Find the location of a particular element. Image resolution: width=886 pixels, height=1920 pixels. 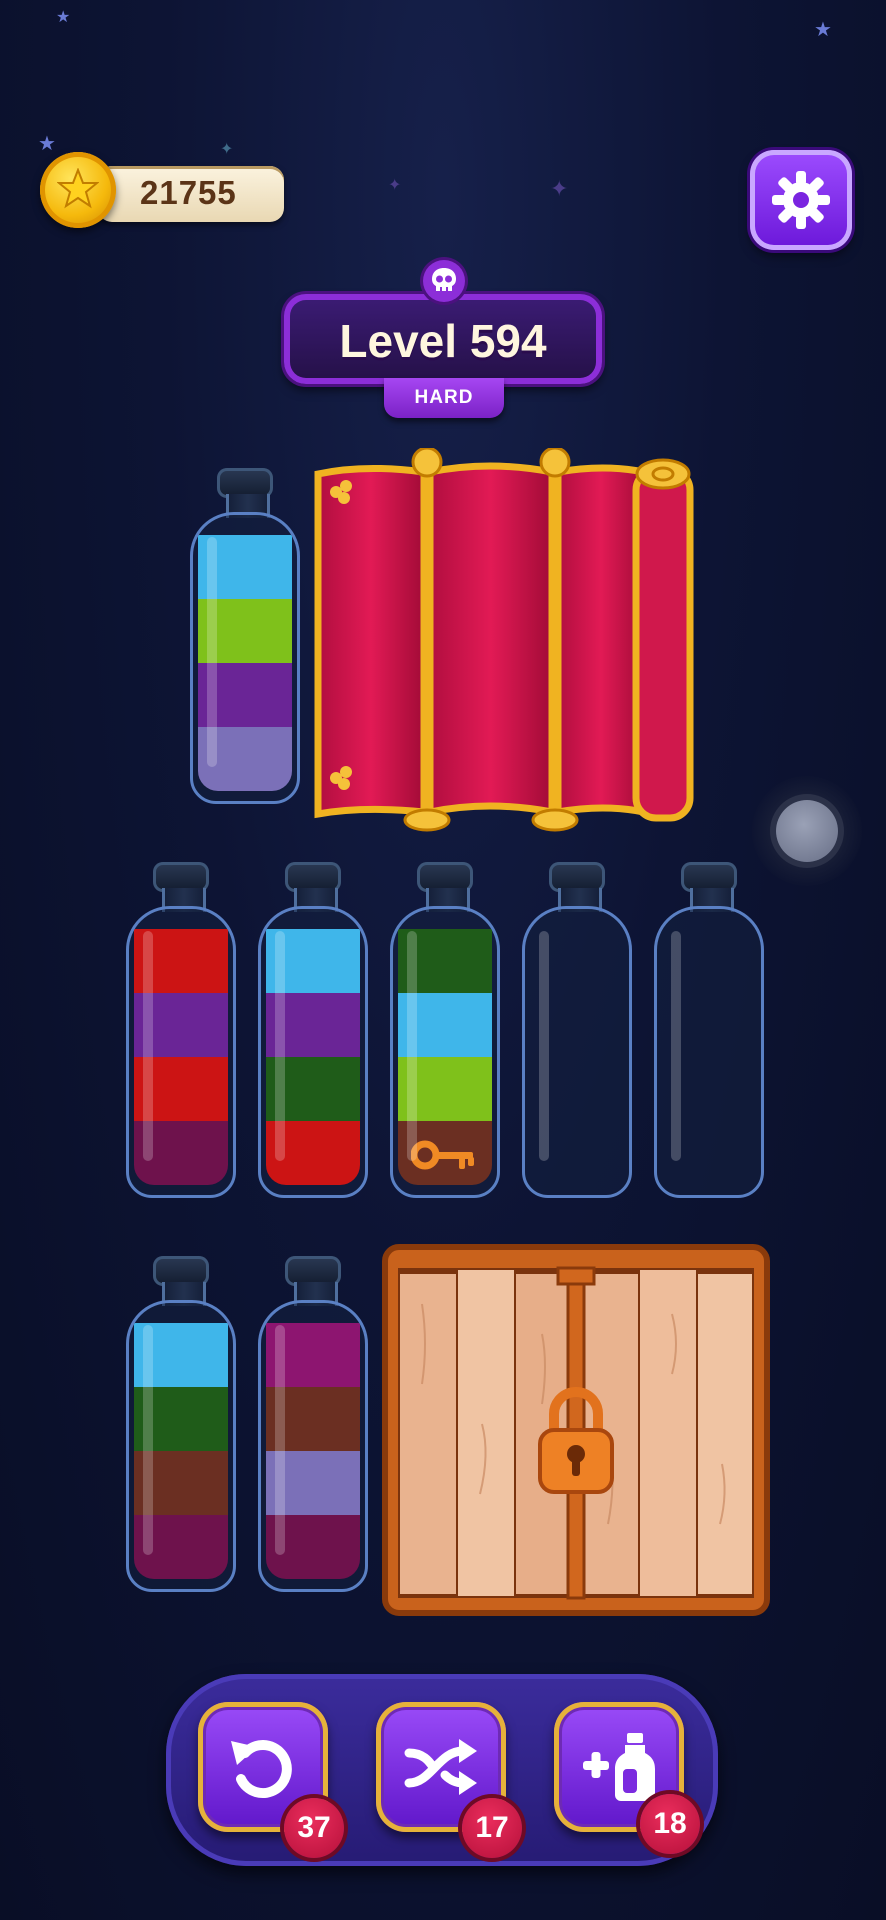

booster-toolbar: 37 17 18 is located at coordinates (442, 1770).